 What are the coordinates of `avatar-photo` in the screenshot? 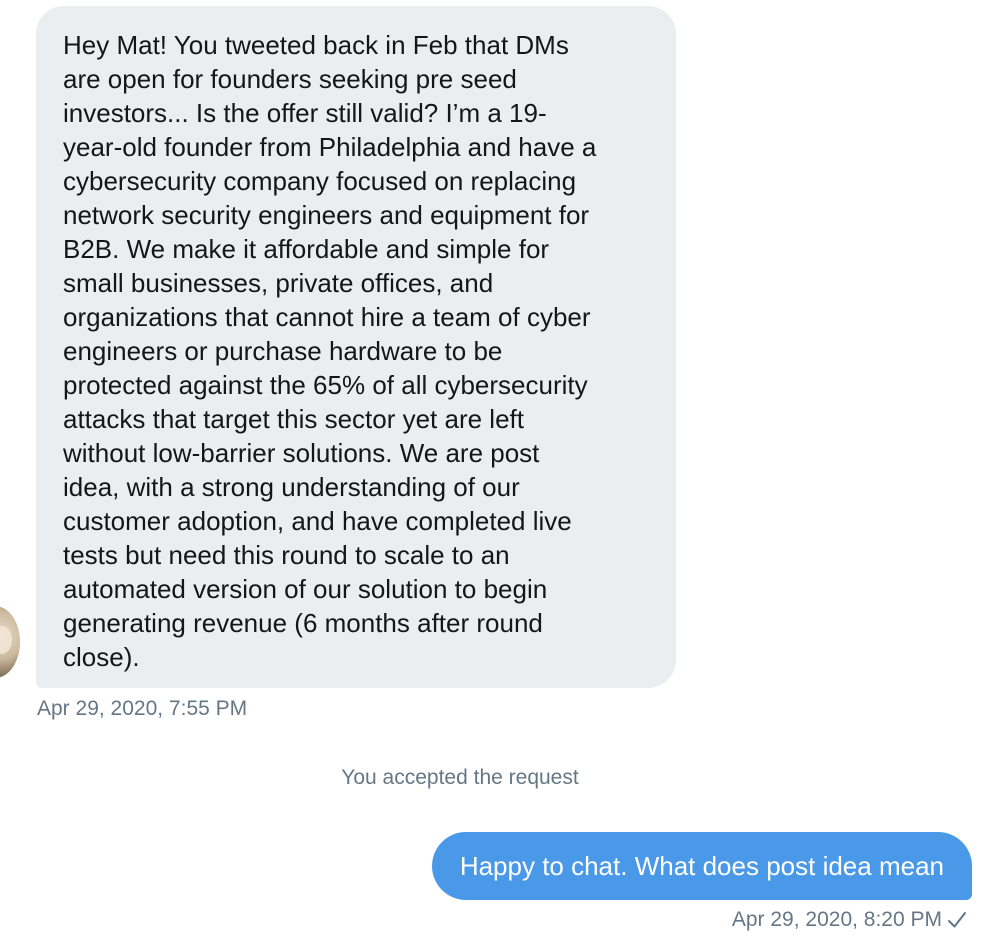 It's located at (6, 640).